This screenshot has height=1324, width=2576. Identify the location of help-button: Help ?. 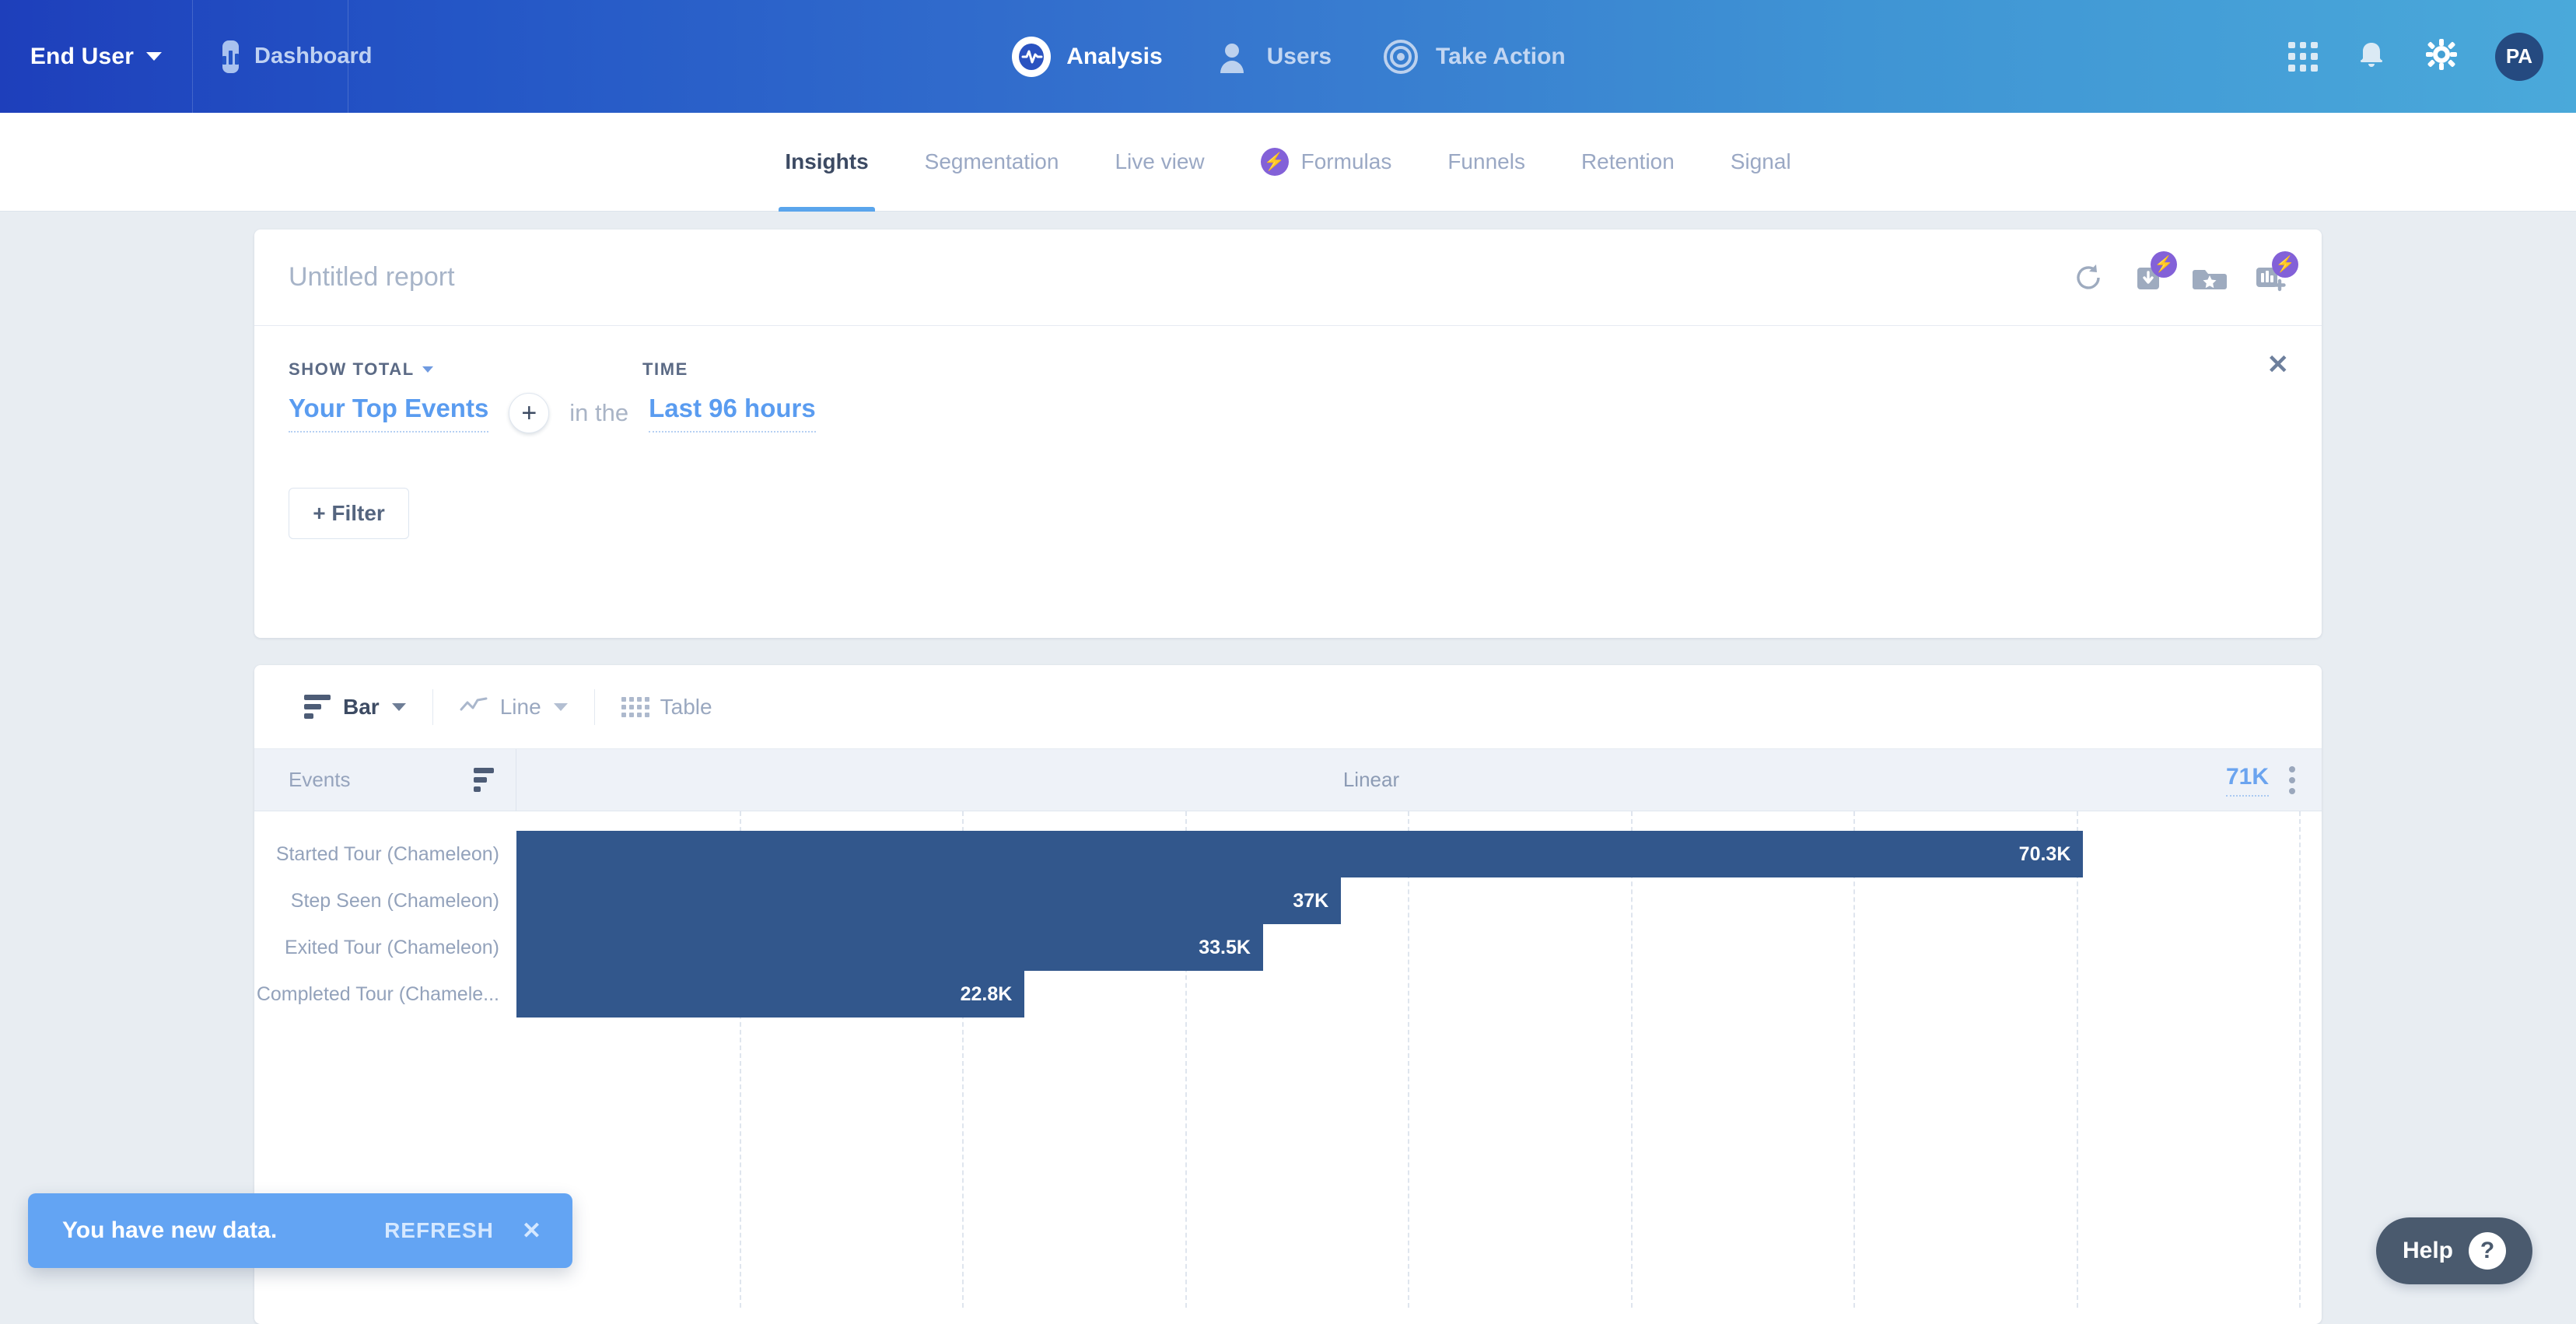
(2454, 1250).